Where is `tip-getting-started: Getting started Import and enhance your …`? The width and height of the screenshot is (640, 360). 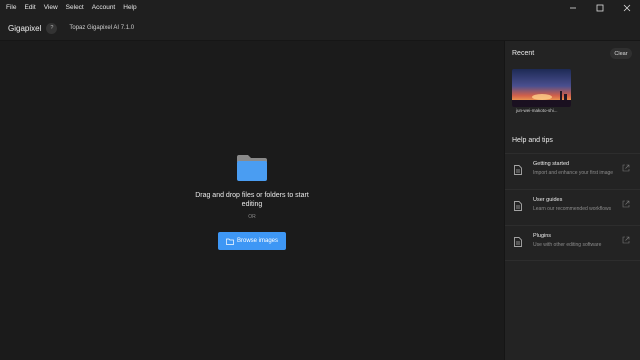
tip-getting-started: Getting started Import and enhance your … is located at coordinates (572, 171).